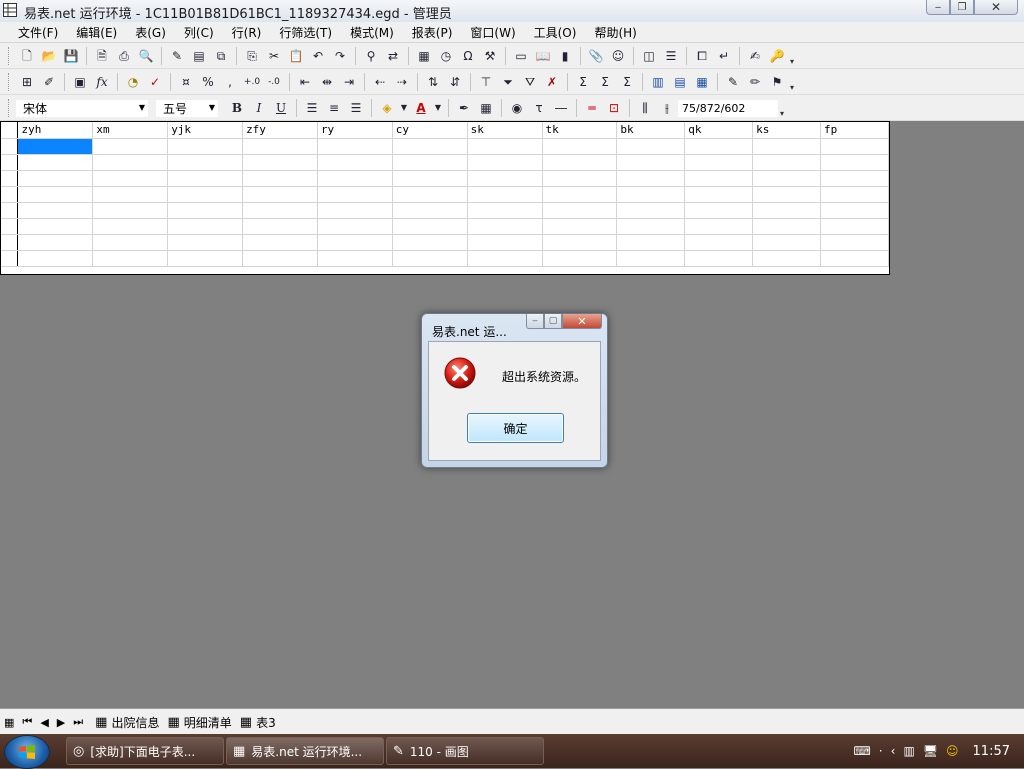 The height and width of the screenshot is (769, 1024). What do you see at coordinates (186, 82) in the screenshot?
I see `currency-icon: ¤` at bounding box center [186, 82].